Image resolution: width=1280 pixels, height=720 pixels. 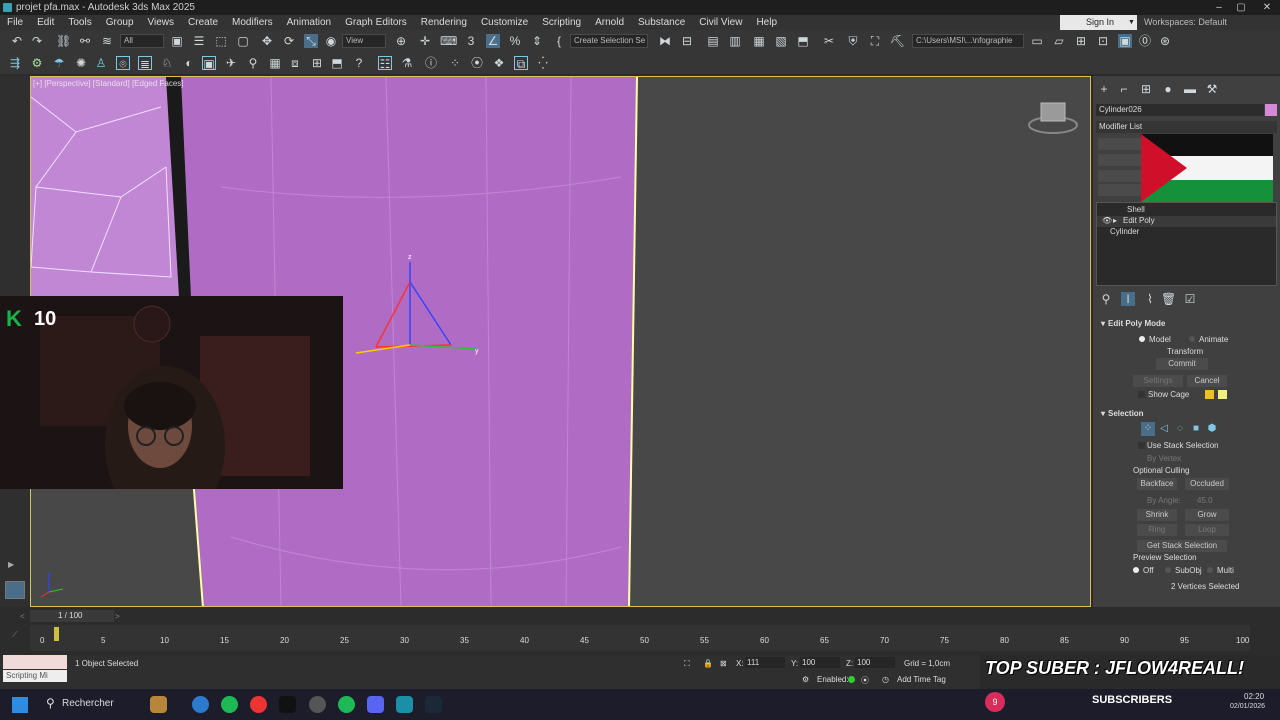 I want to click on scale-icon: ⤡, so click(x=311, y=41).